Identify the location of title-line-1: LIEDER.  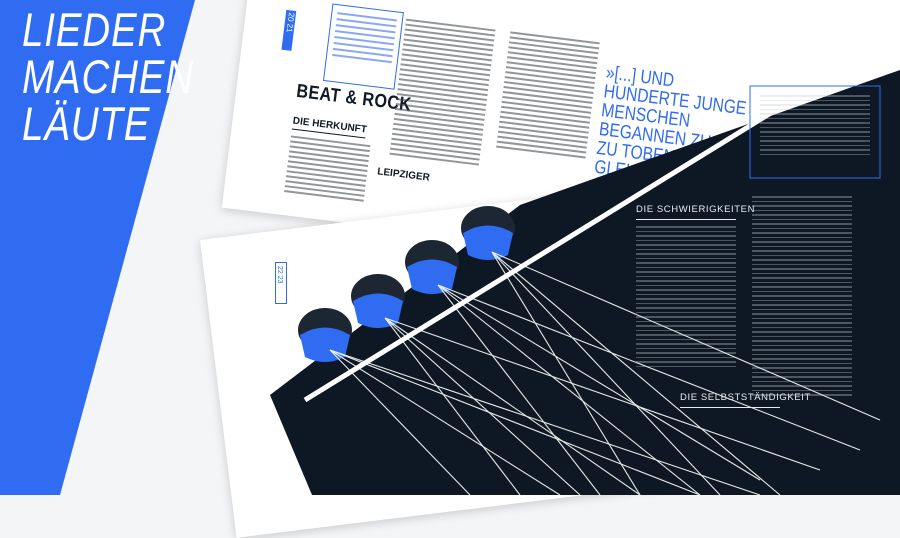
(94, 29).